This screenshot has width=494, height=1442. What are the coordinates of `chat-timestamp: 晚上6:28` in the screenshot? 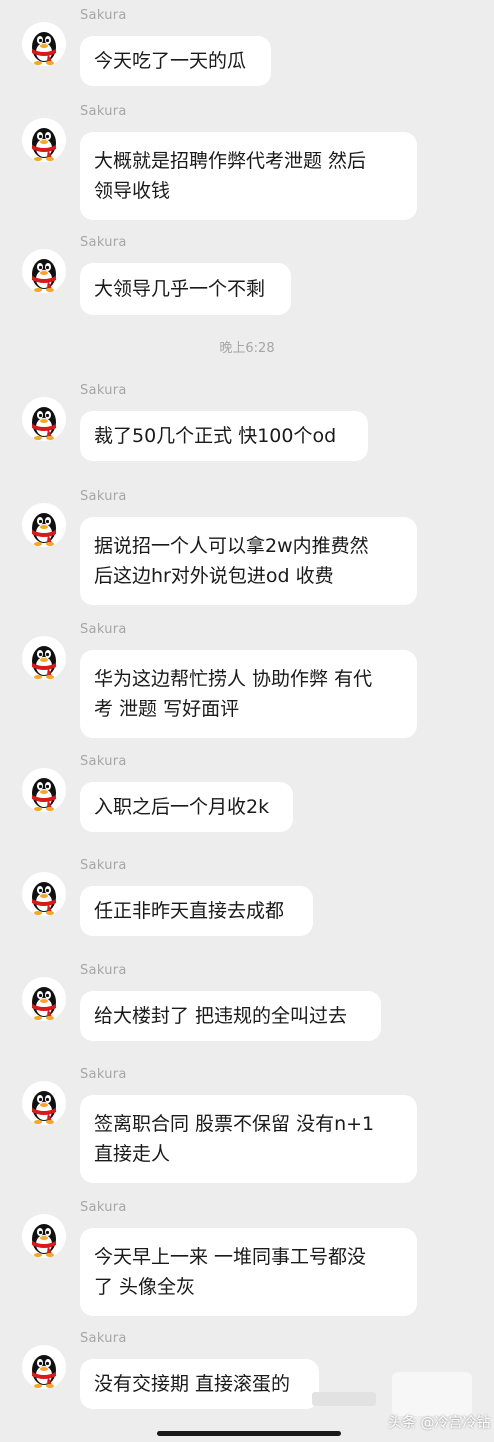 It's located at (247, 348).